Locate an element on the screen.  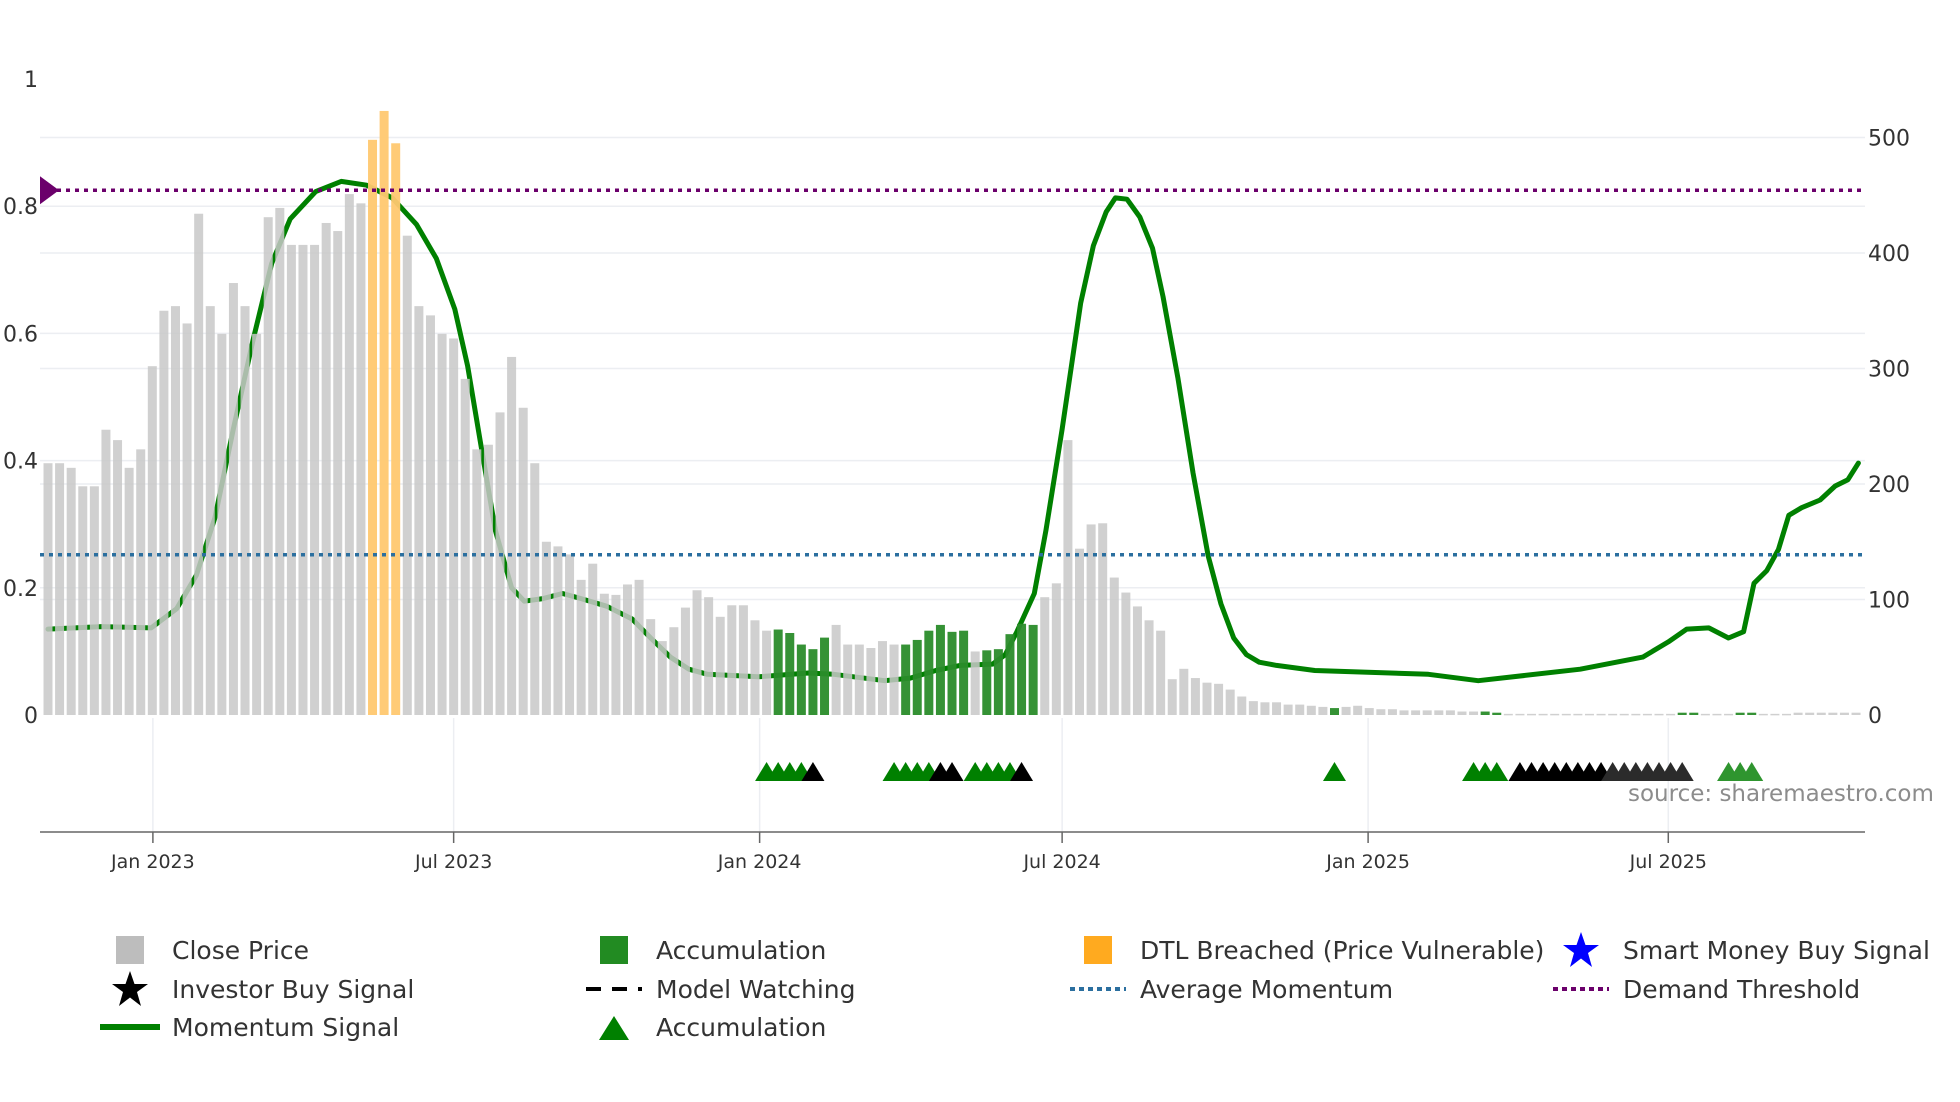
signal-markers is located at coordinates (1259, 771).